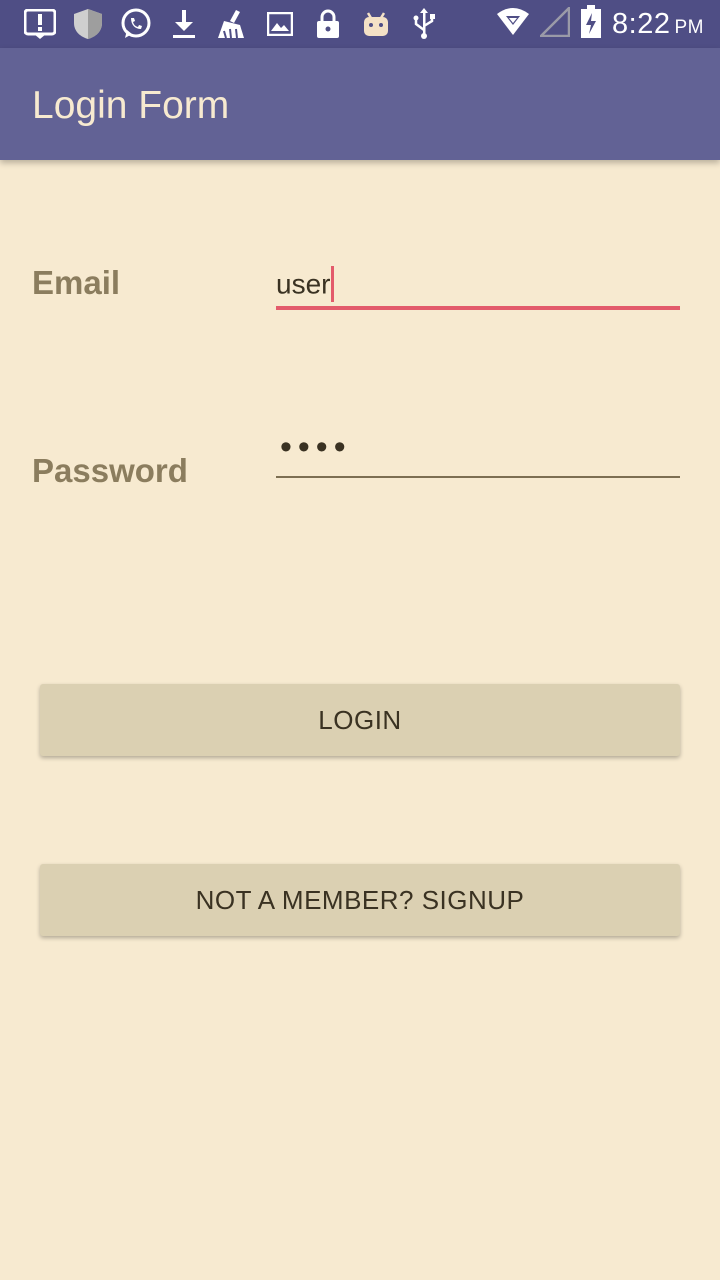 The width and height of the screenshot is (720, 1280). Describe the element at coordinates (360, 104) in the screenshot. I see `app-bar: Login Form` at that location.